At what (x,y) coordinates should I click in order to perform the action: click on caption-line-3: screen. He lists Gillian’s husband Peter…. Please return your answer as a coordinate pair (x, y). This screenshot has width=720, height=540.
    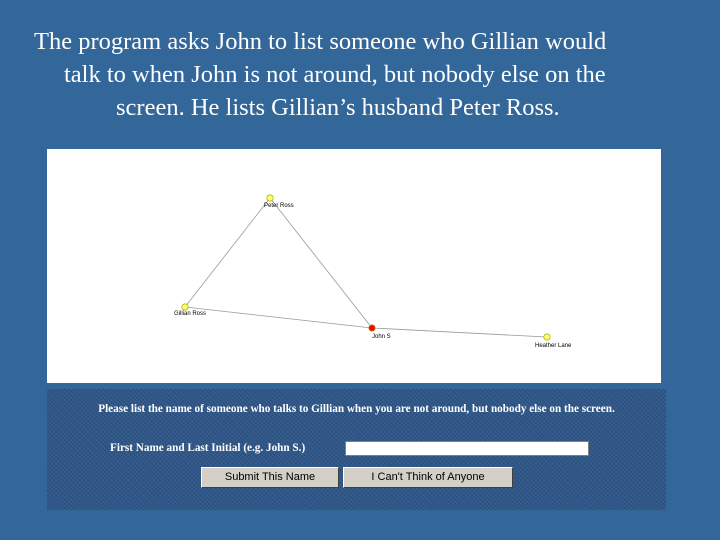
    Looking at the image, I should click on (338, 107).